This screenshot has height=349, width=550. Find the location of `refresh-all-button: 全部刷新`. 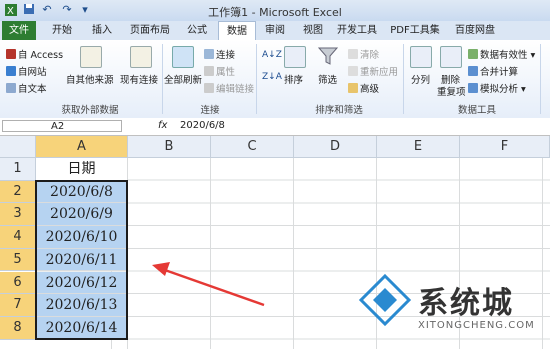

refresh-all-button: 全部刷新 is located at coordinates (183, 79).